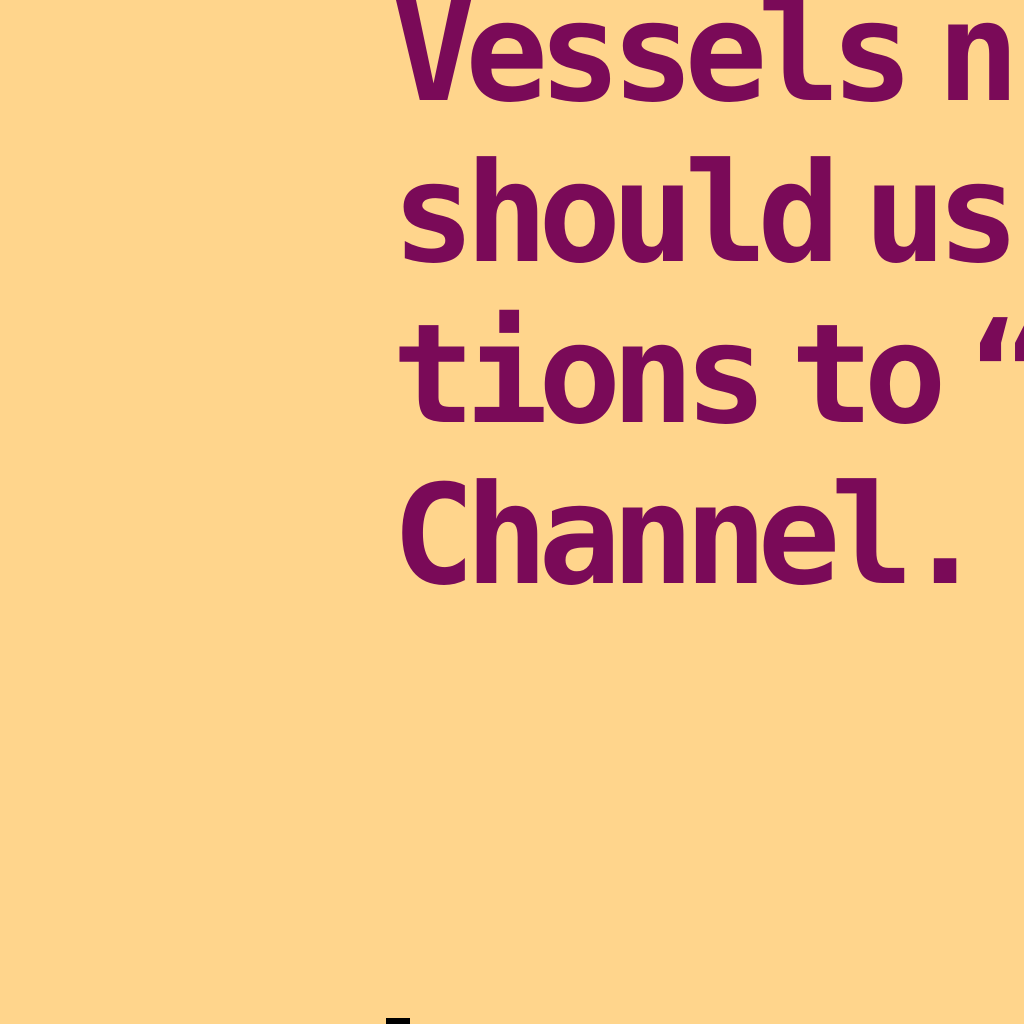 Image resolution: width=1024 pixels, height=1024 pixels. I want to click on message-line-2: should us, so click(706, 213).